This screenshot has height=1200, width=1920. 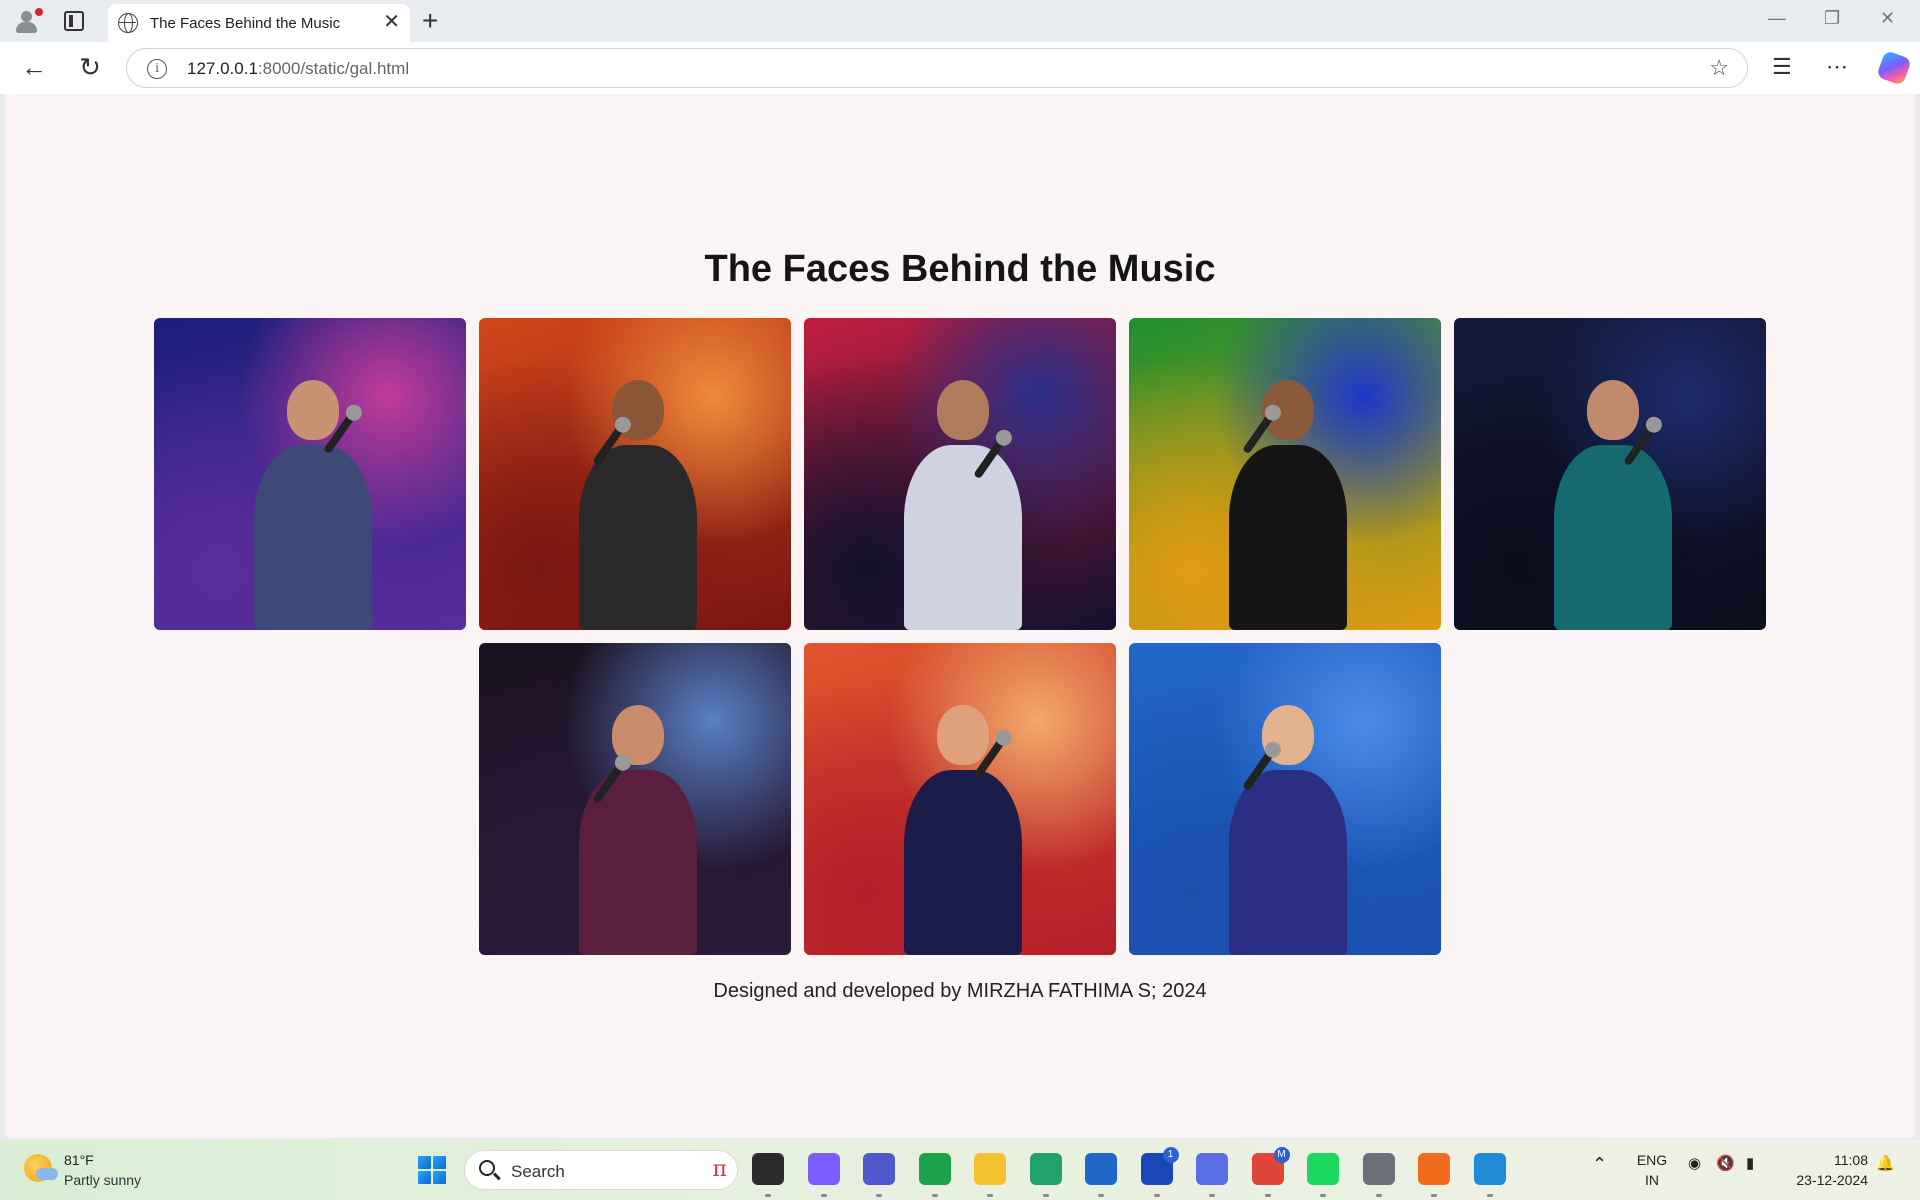 What do you see at coordinates (1045, 1169) in the screenshot?
I see `edge-icon` at bounding box center [1045, 1169].